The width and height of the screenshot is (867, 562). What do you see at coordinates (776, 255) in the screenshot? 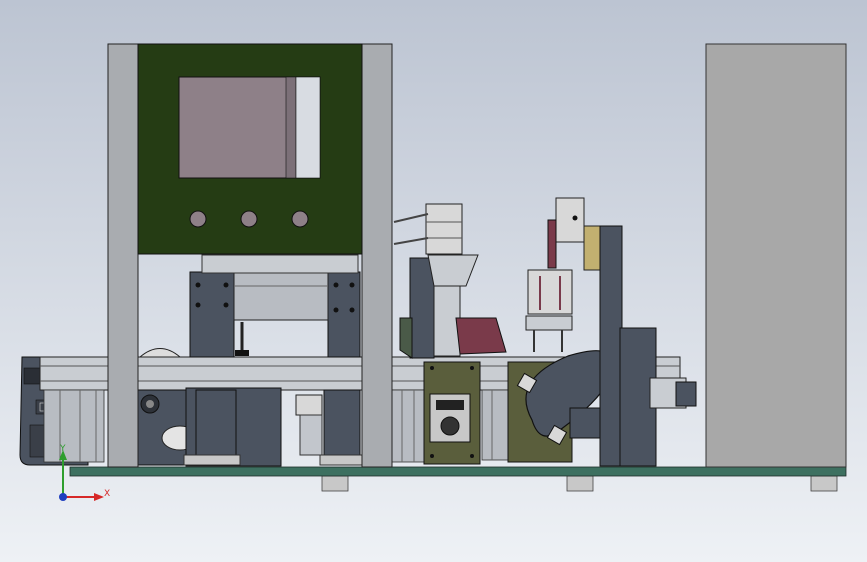
I see `side-cabinet` at bounding box center [776, 255].